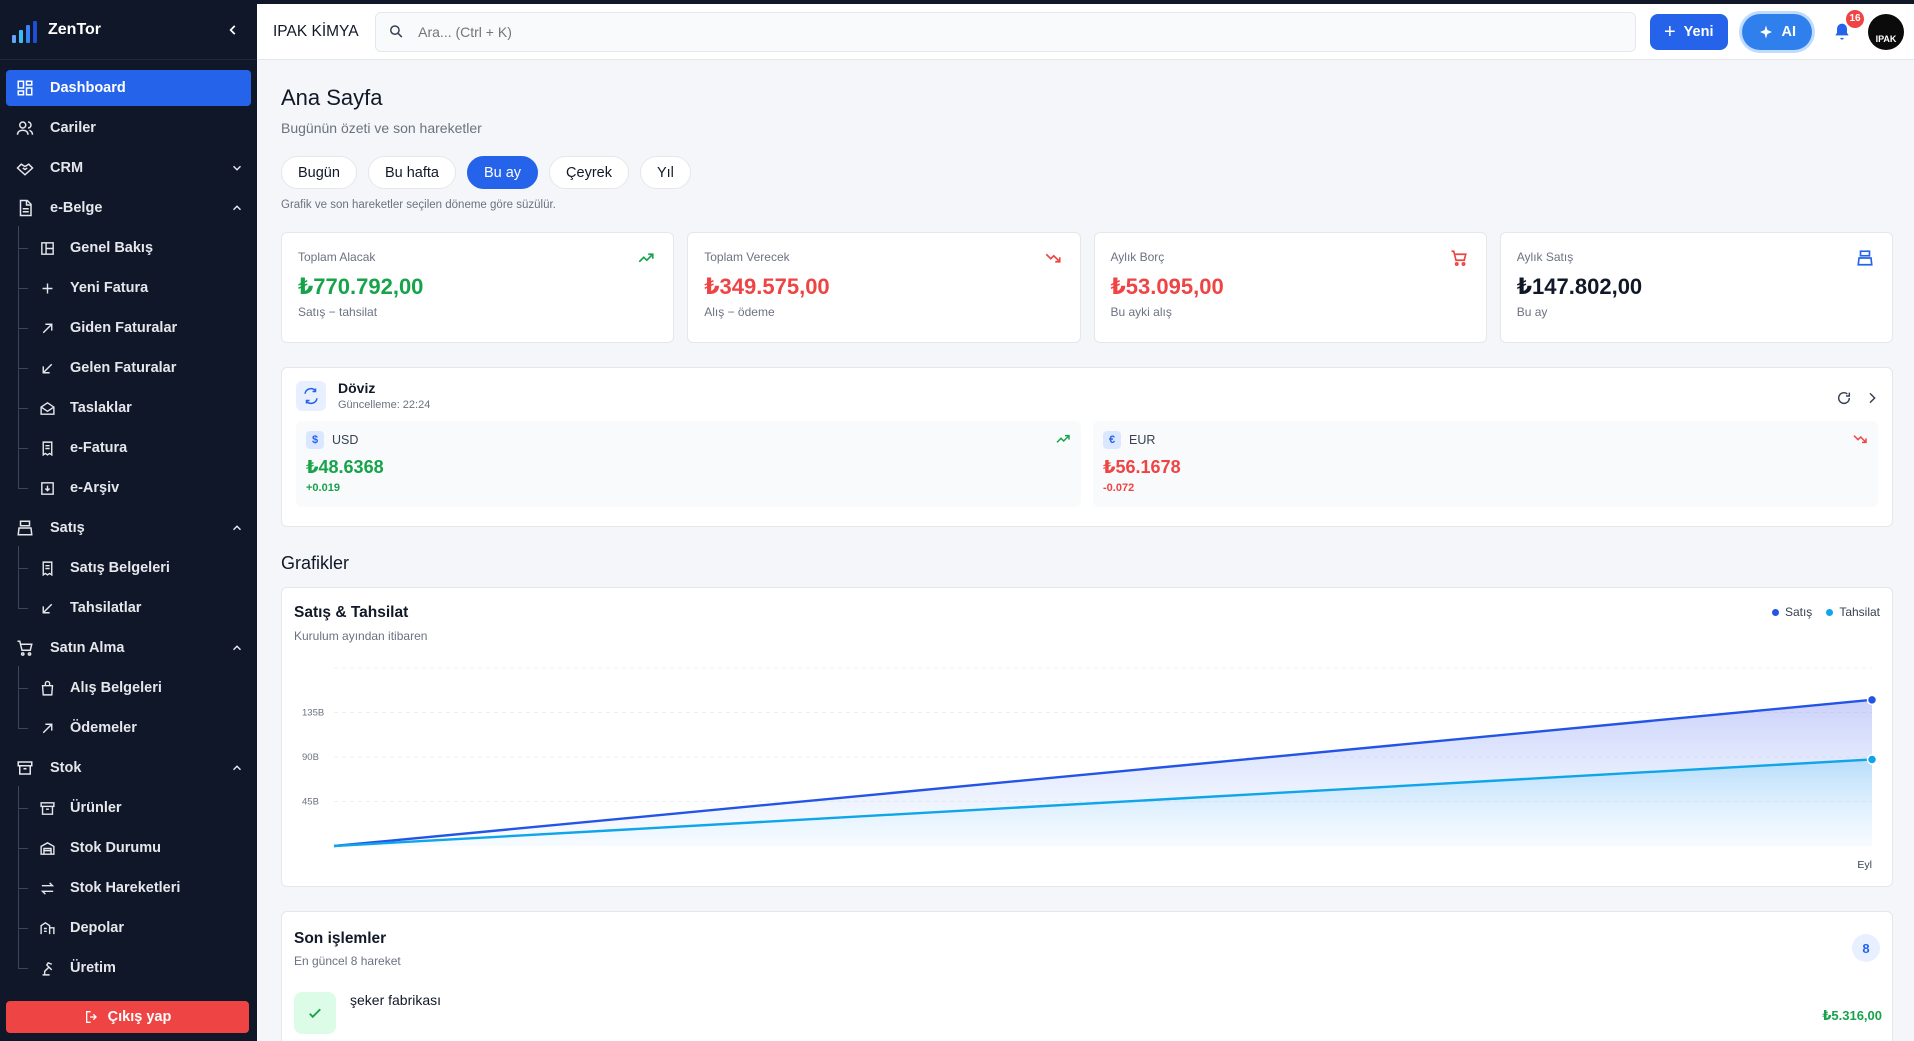 Image resolution: width=1914 pixels, height=1041 pixels. I want to click on sidebar-item-dashboard: Dashboard, so click(128, 88).